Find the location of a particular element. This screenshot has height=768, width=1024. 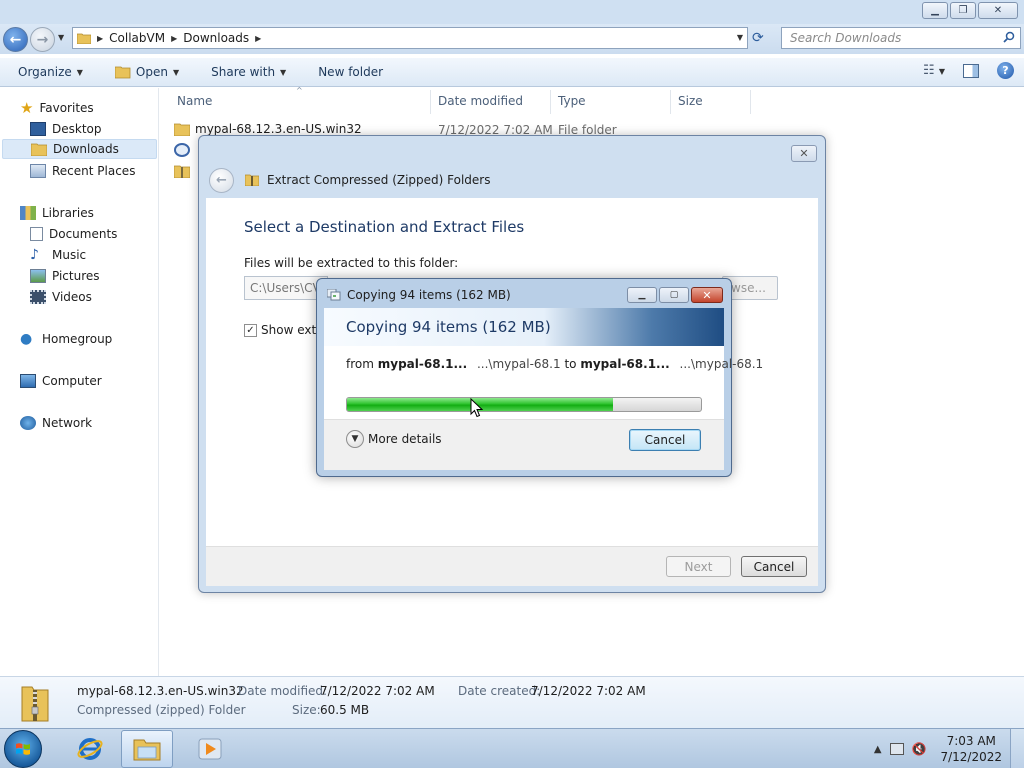

more-details-toggle: ▼ More details is located at coordinates (394, 439).